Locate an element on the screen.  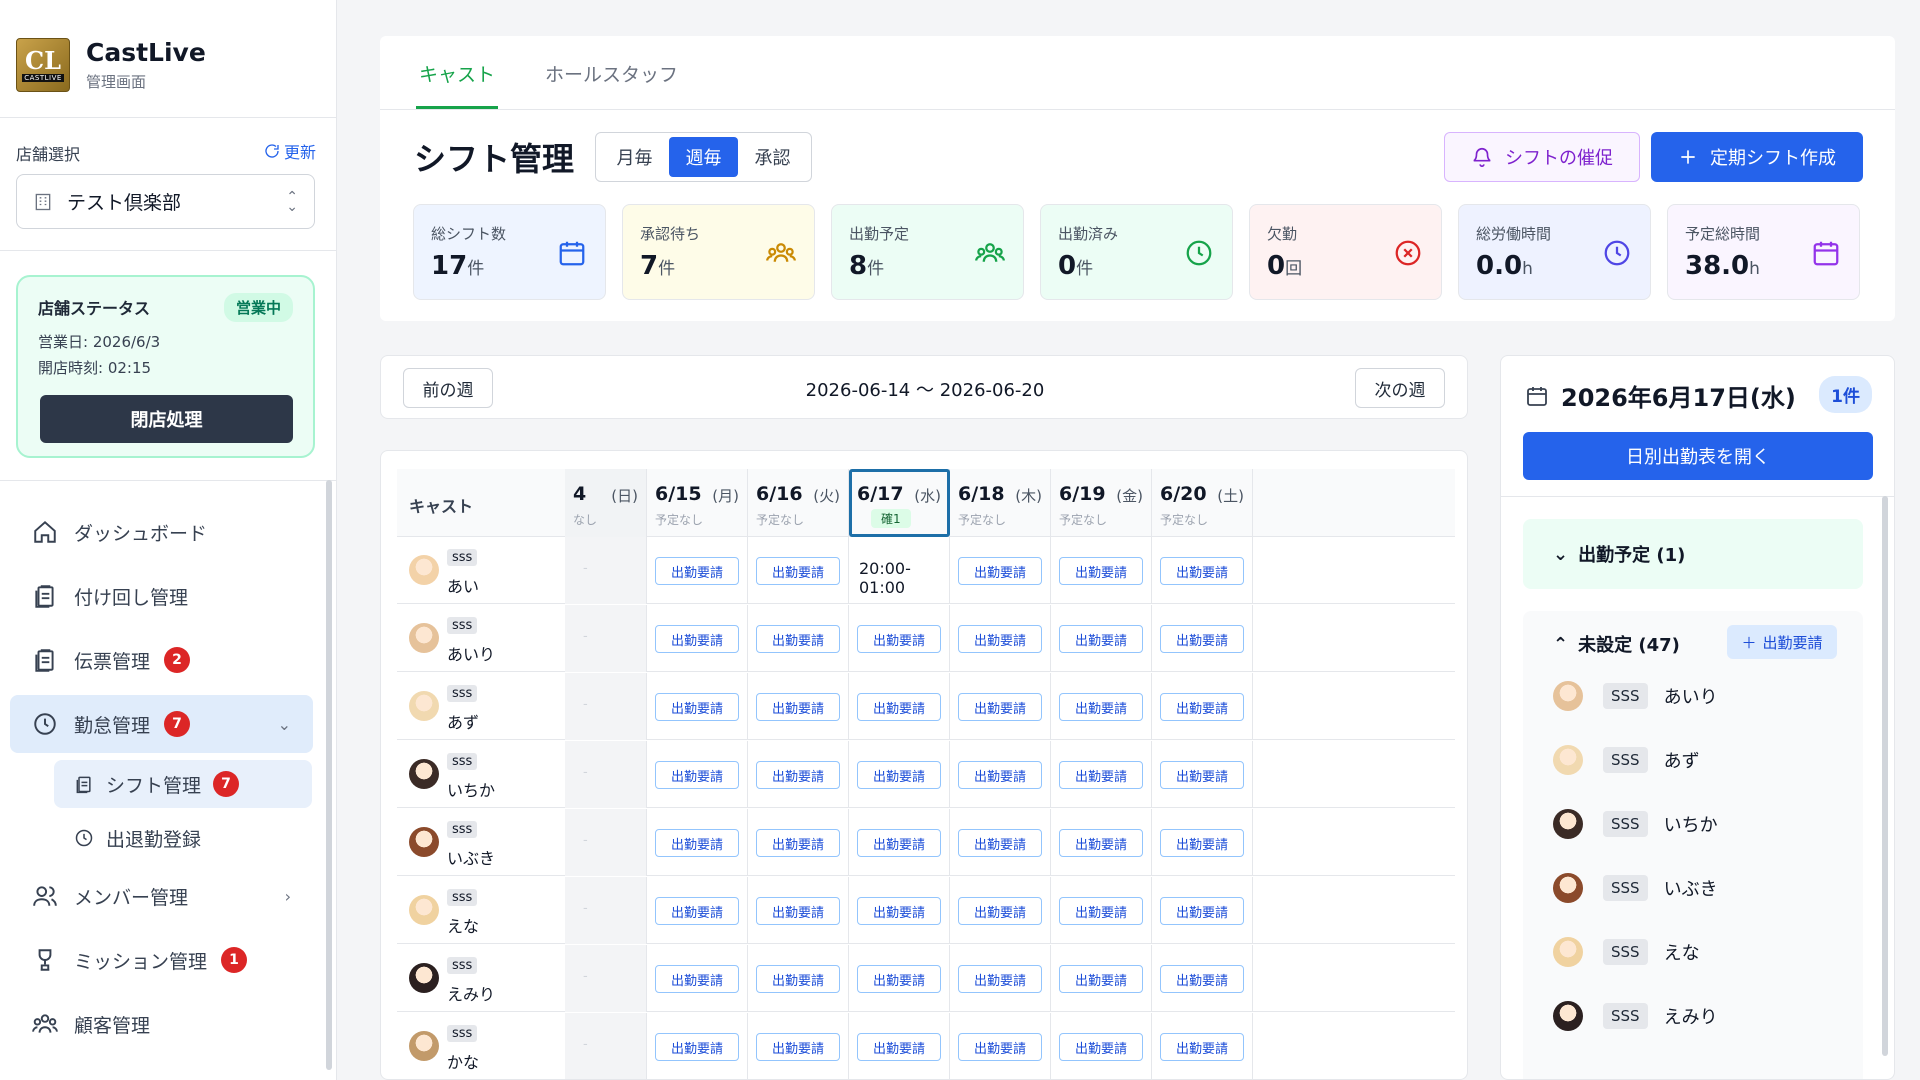
open-daily-sheet-button: 日別出勤表を開く is located at coordinates (1698, 456).